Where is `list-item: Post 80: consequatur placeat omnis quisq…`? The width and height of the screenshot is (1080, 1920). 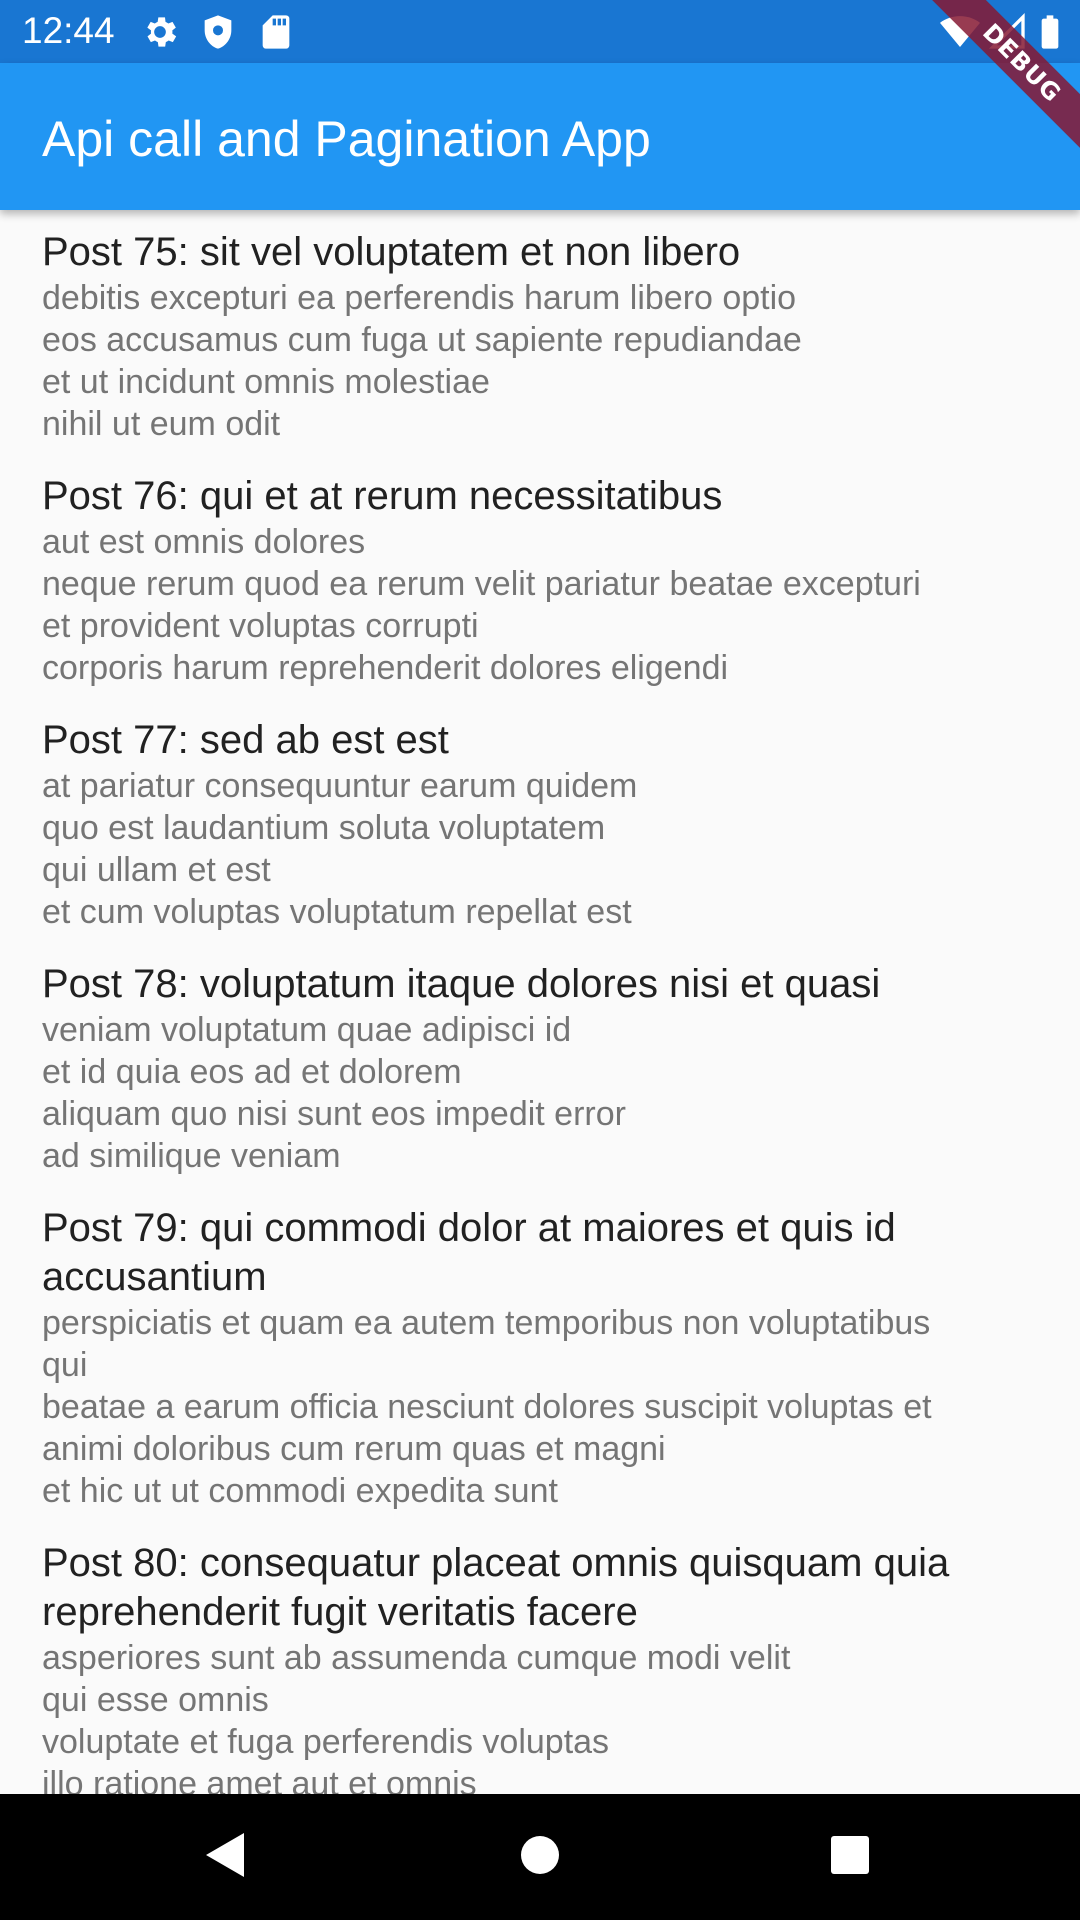
list-item: Post 80: consequatur placeat omnis quisq… is located at coordinates (540, 1657).